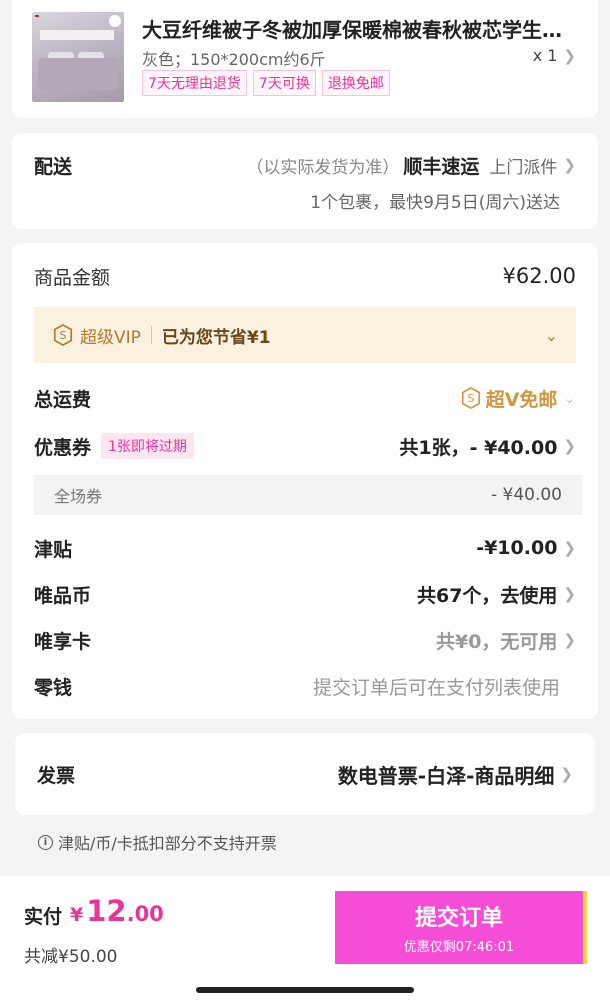 This screenshot has width=610, height=1003. What do you see at coordinates (435, 202) in the screenshot?
I see `delivery-eta: 1个包裹，最快9月5日(周六)送达` at bounding box center [435, 202].